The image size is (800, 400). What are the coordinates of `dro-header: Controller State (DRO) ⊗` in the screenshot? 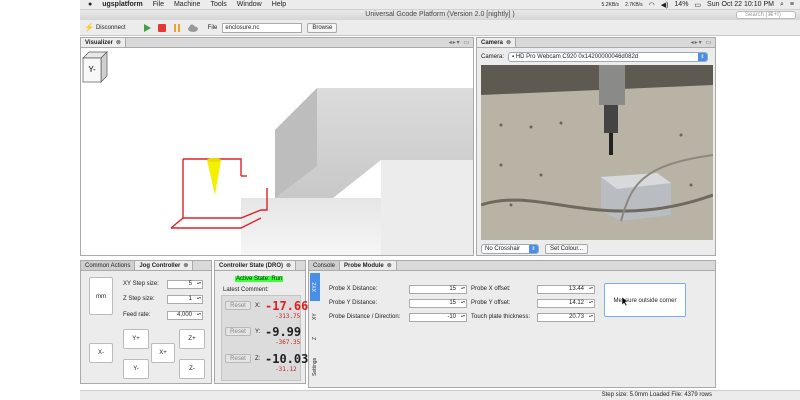 It's located at (260, 266).